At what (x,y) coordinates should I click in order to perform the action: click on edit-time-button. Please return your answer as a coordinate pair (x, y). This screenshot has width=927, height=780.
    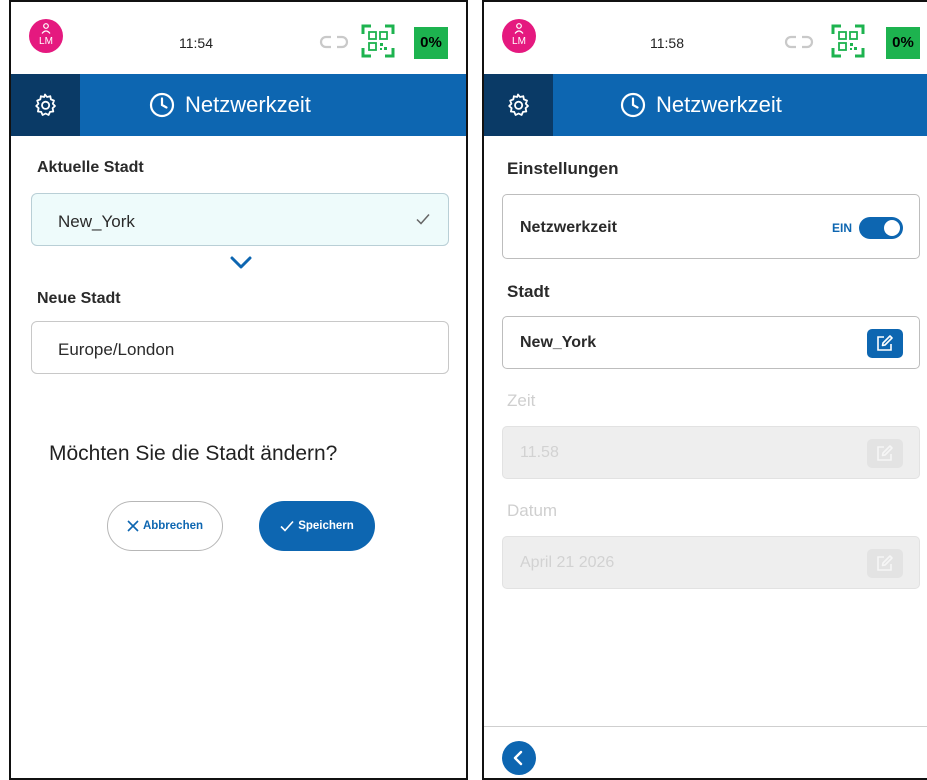
    Looking at the image, I should click on (885, 453).